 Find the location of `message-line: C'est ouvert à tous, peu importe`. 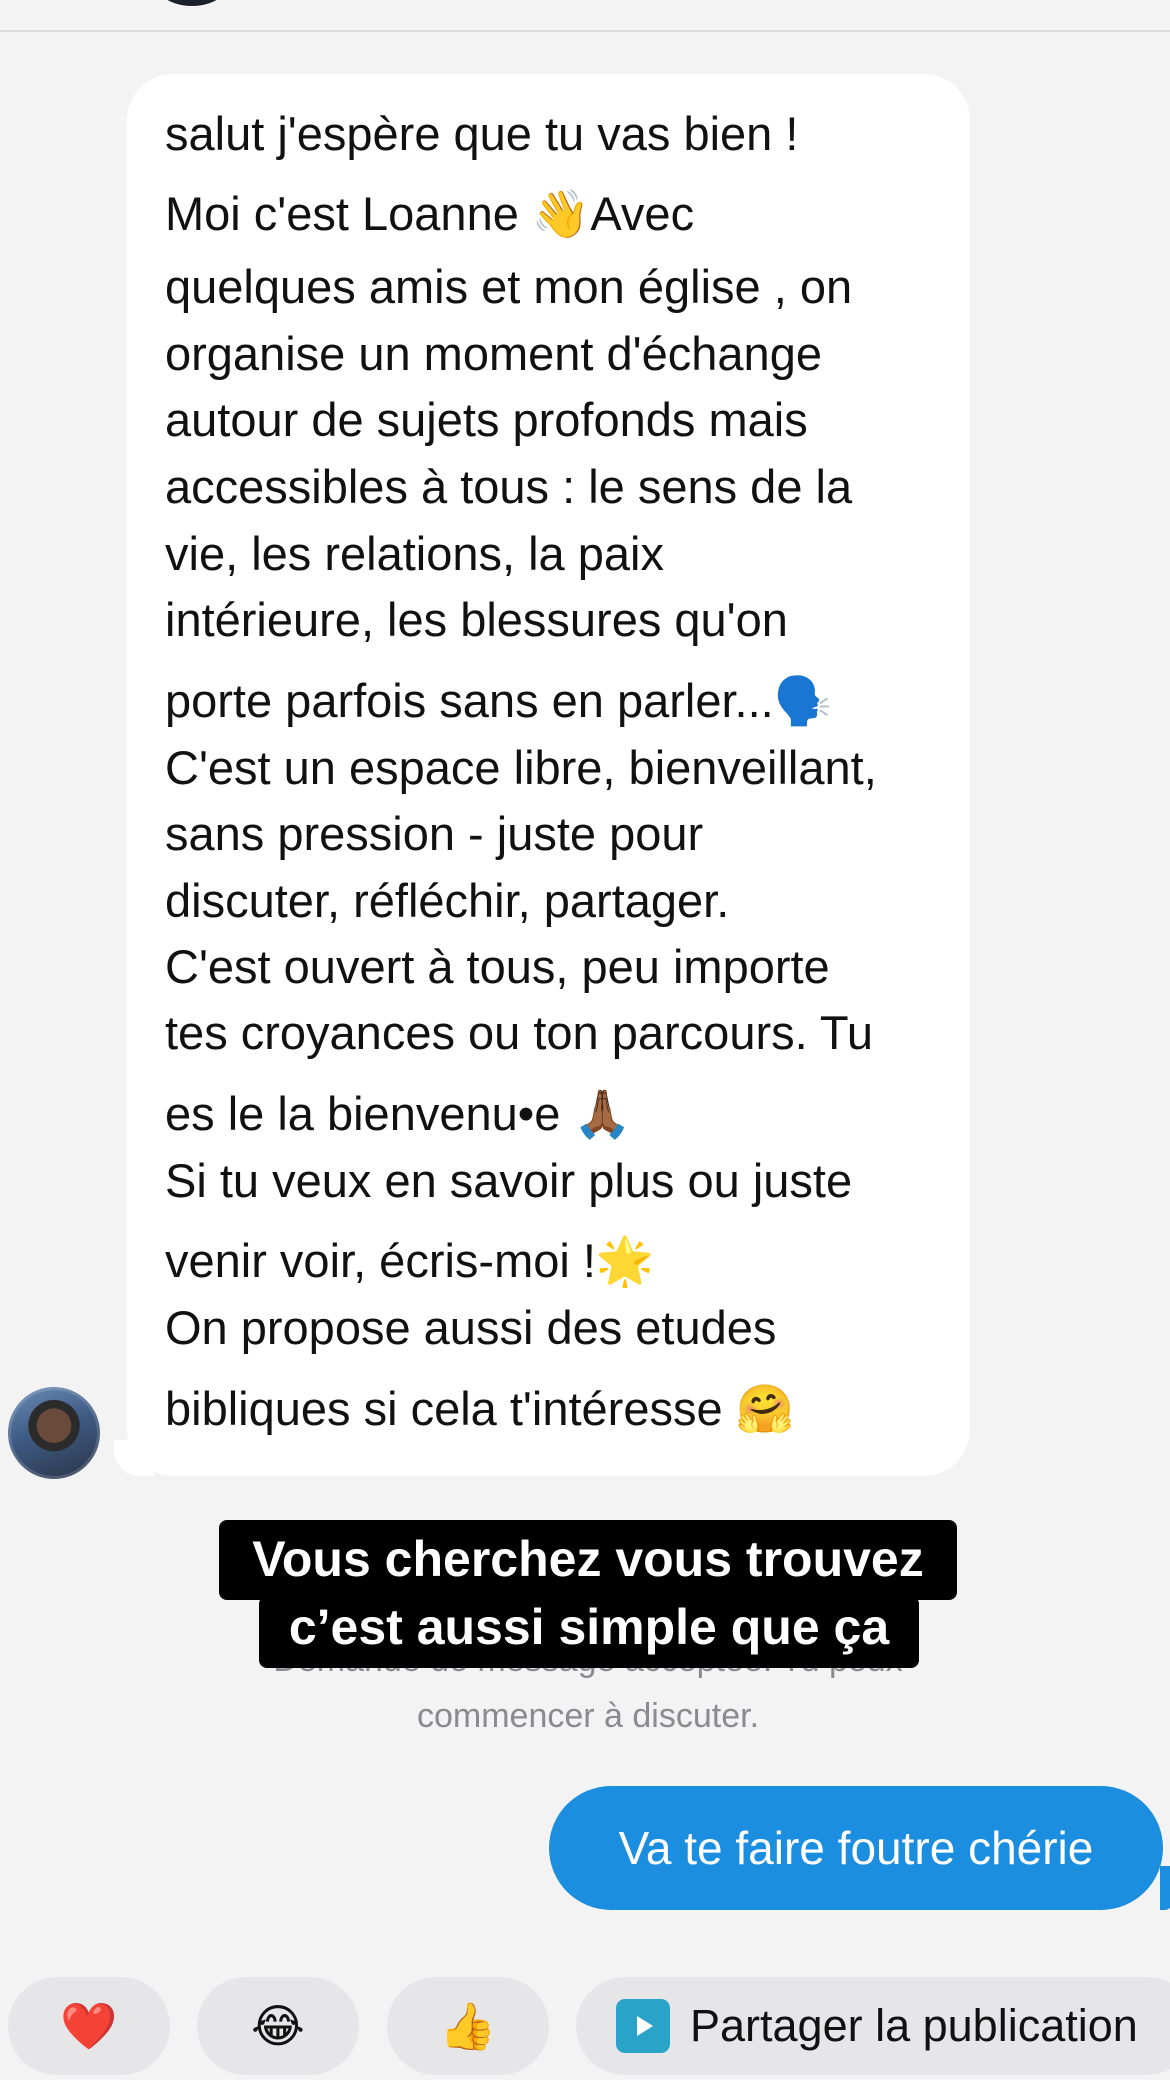

message-line: C'est ouvert à tous, peu importe is located at coordinates (497, 966).